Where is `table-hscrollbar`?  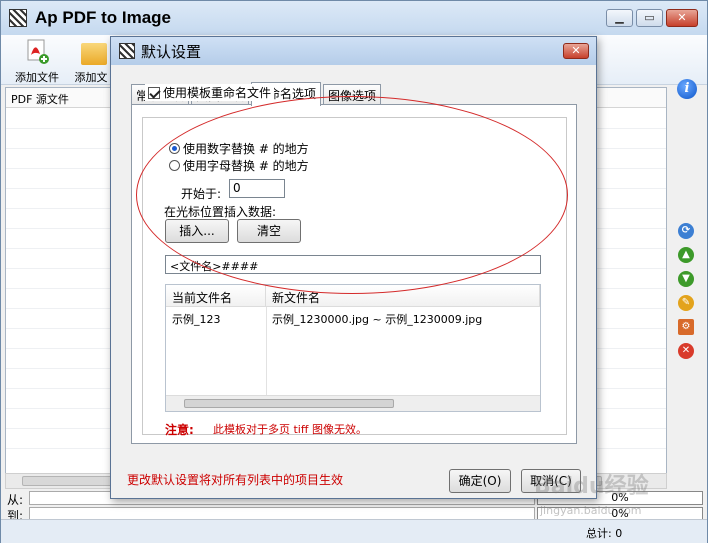 table-hscrollbar is located at coordinates (353, 403).